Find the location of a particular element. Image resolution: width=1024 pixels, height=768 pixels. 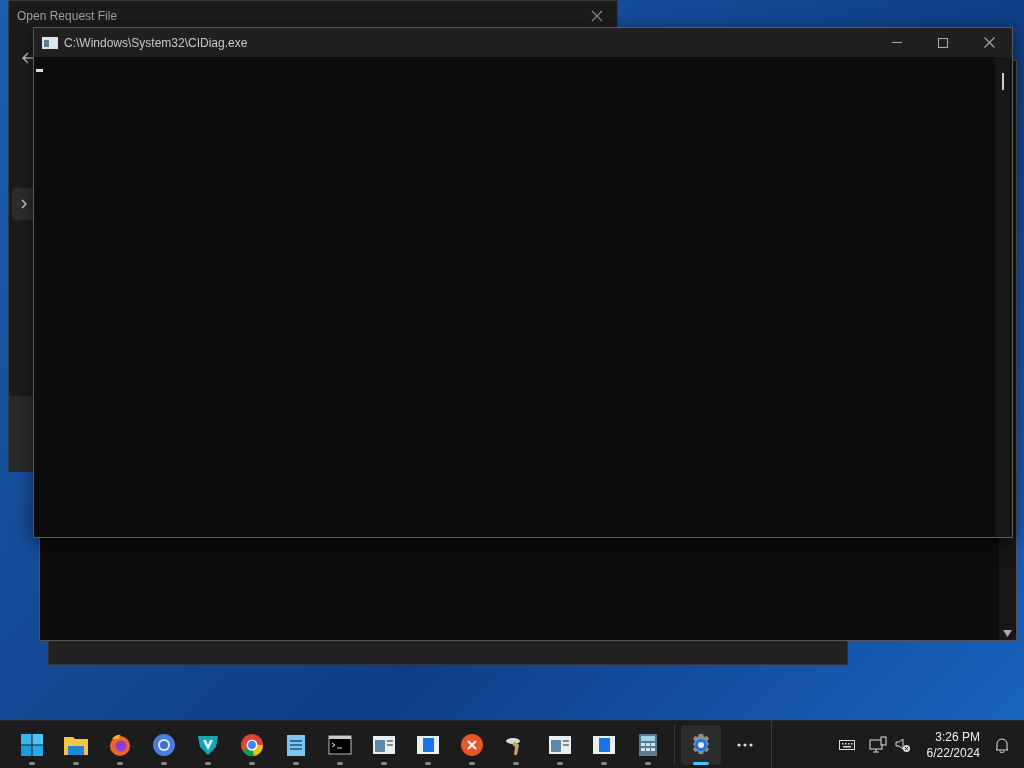

calculator-icon is located at coordinates (648, 744).